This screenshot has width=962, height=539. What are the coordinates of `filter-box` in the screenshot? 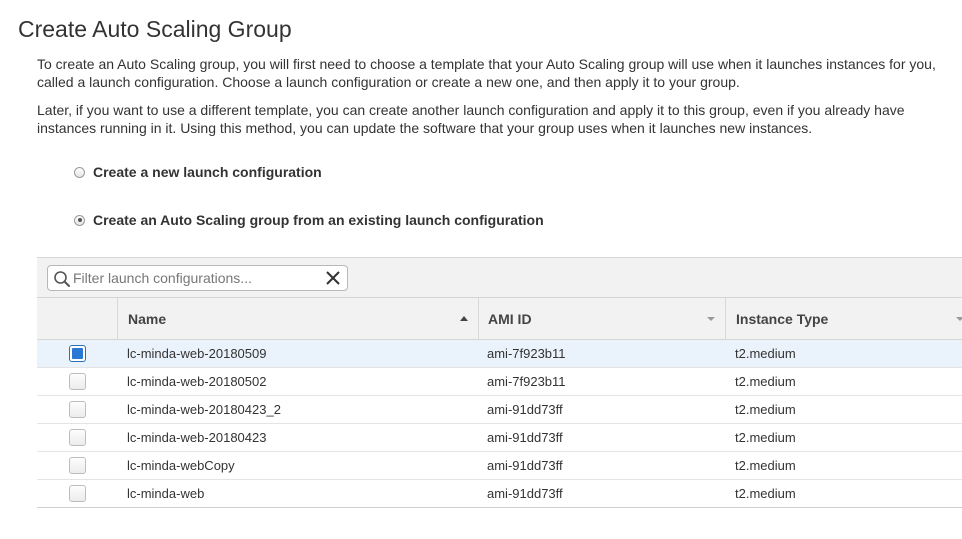 It's located at (197, 278).